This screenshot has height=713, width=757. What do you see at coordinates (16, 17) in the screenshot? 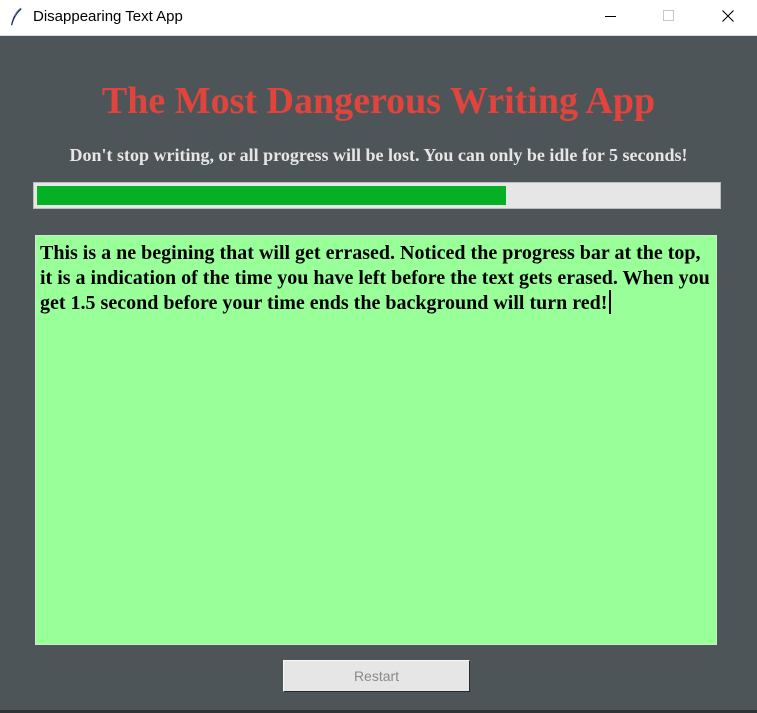
I see `feather-icon` at bounding box center [16, 17].